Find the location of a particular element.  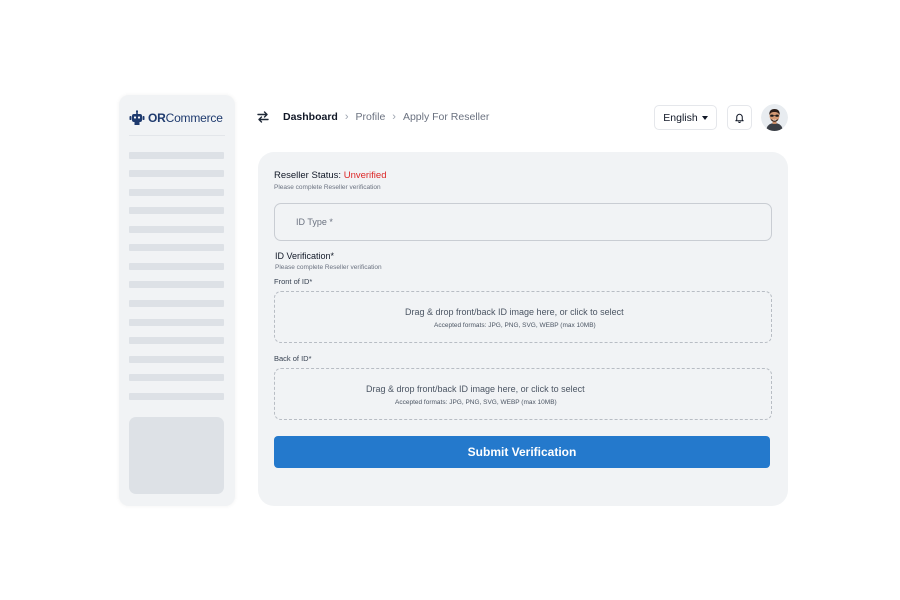

user-avatar is located at coordinates (774, 117).